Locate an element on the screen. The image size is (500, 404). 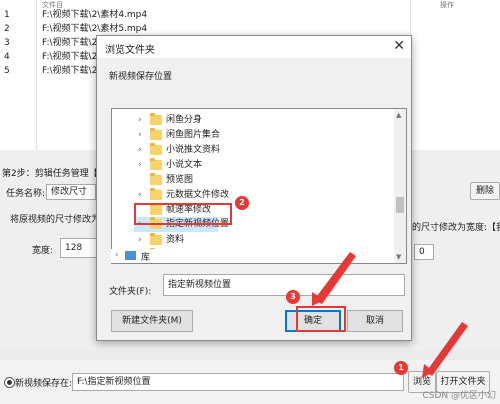
annotation-arrows is located at coordinates (390, 315).